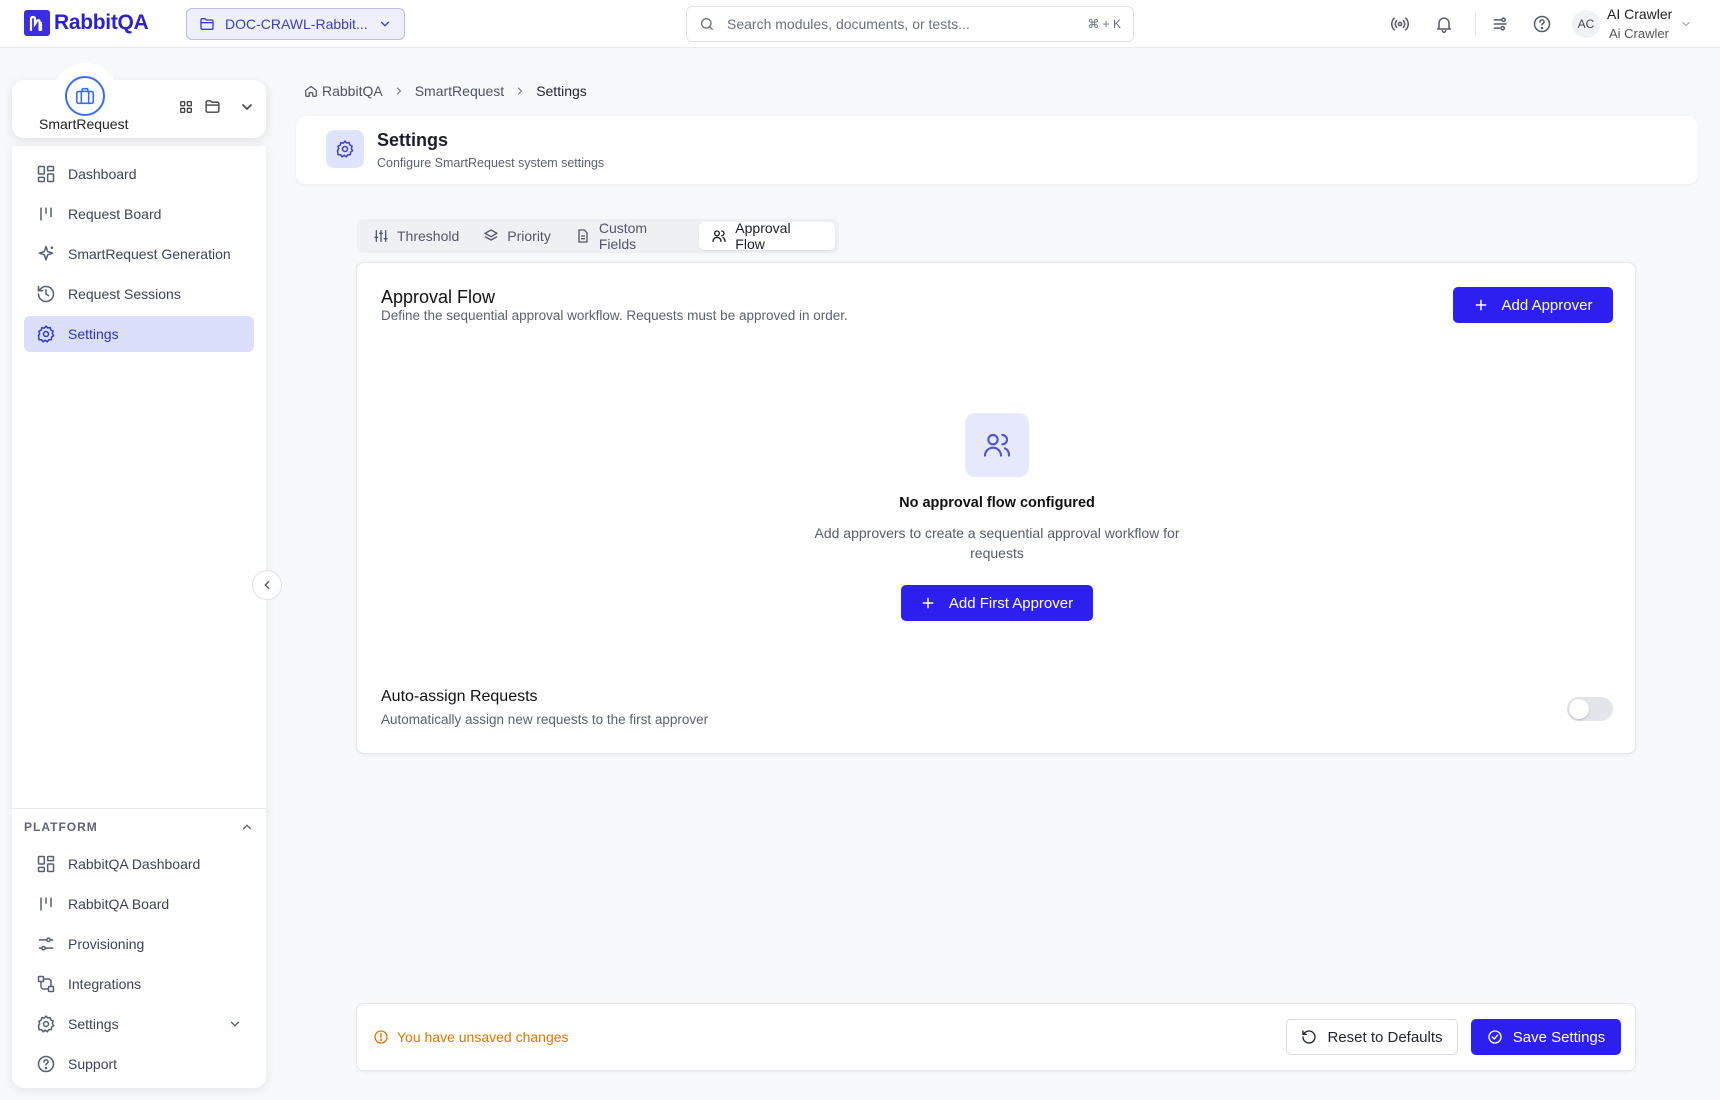  I want to click on add-first-approver-button: Add First Approver, so click(997, 603).